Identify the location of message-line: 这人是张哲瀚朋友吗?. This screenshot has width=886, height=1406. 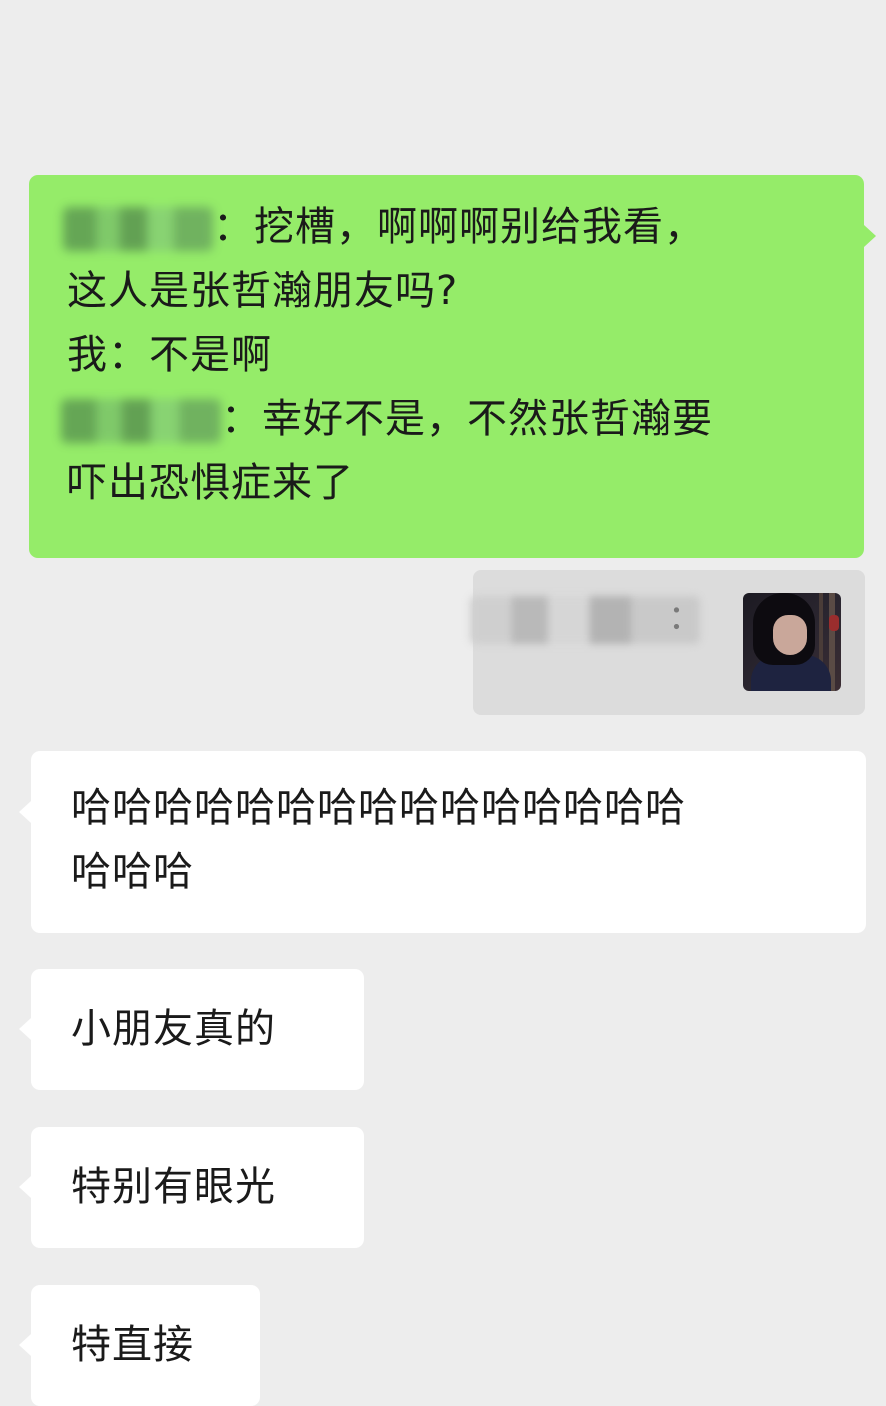
(263, 291).